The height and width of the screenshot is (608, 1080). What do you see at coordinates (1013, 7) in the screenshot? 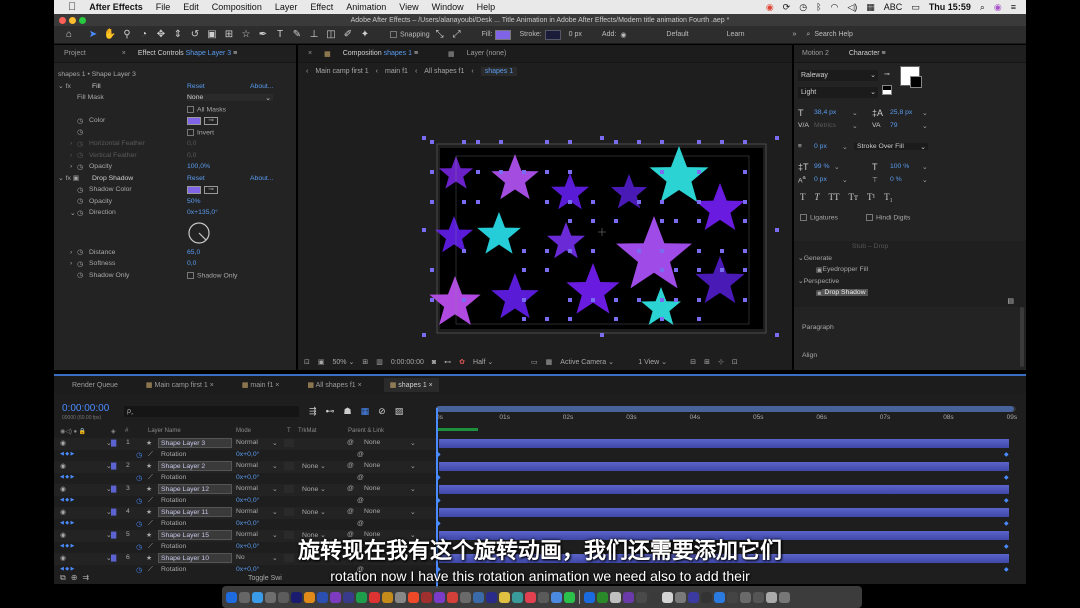
I see `menu-list-icon: ≡` at bounding box center [1013, 7].